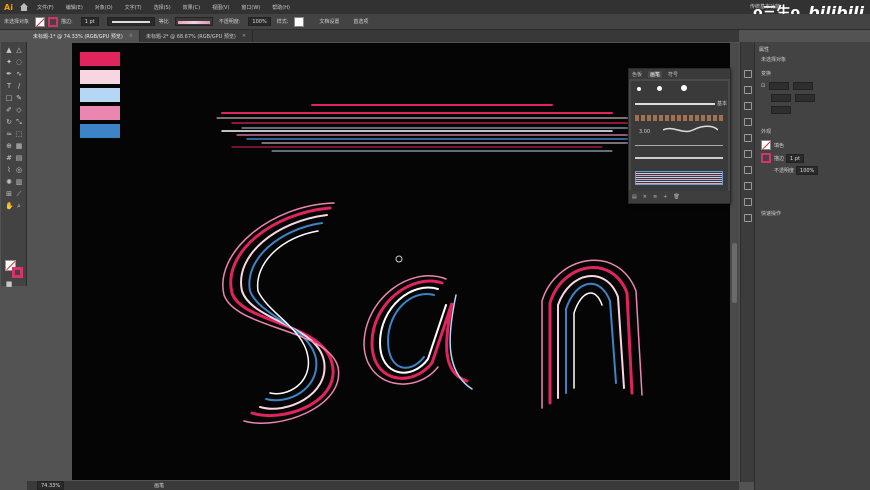  I want to click on tab-swatches: 色板, so click(637, 74).